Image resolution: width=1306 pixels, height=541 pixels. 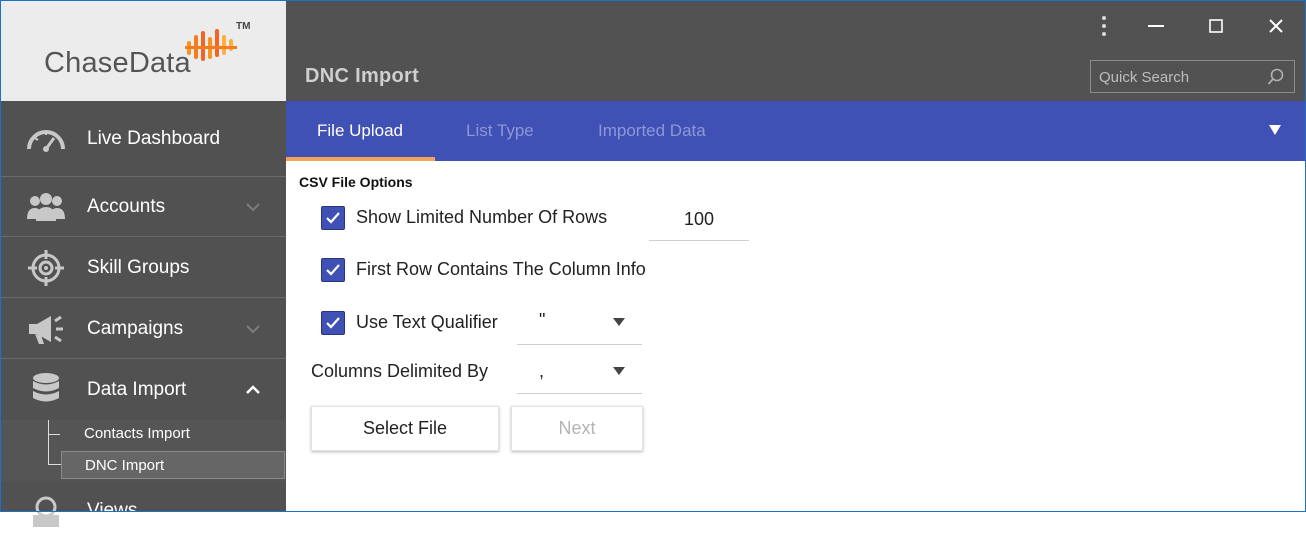 I want to click on views-icon, so click(x=46, y=511).